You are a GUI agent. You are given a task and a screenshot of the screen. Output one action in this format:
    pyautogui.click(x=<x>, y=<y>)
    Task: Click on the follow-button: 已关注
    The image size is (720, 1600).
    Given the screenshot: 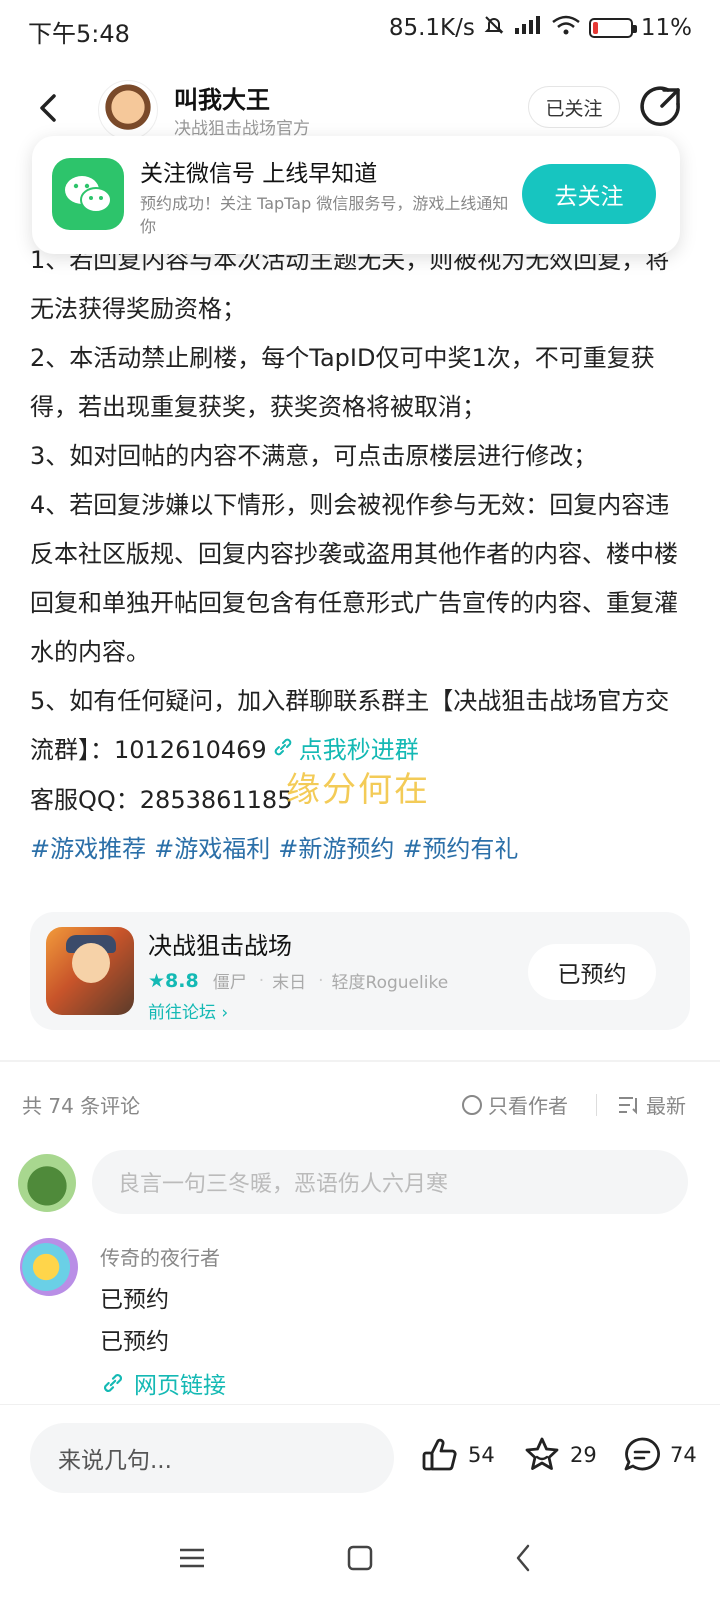 What is the action you would take?
    pyautogui.click(x=574, y=107)
    